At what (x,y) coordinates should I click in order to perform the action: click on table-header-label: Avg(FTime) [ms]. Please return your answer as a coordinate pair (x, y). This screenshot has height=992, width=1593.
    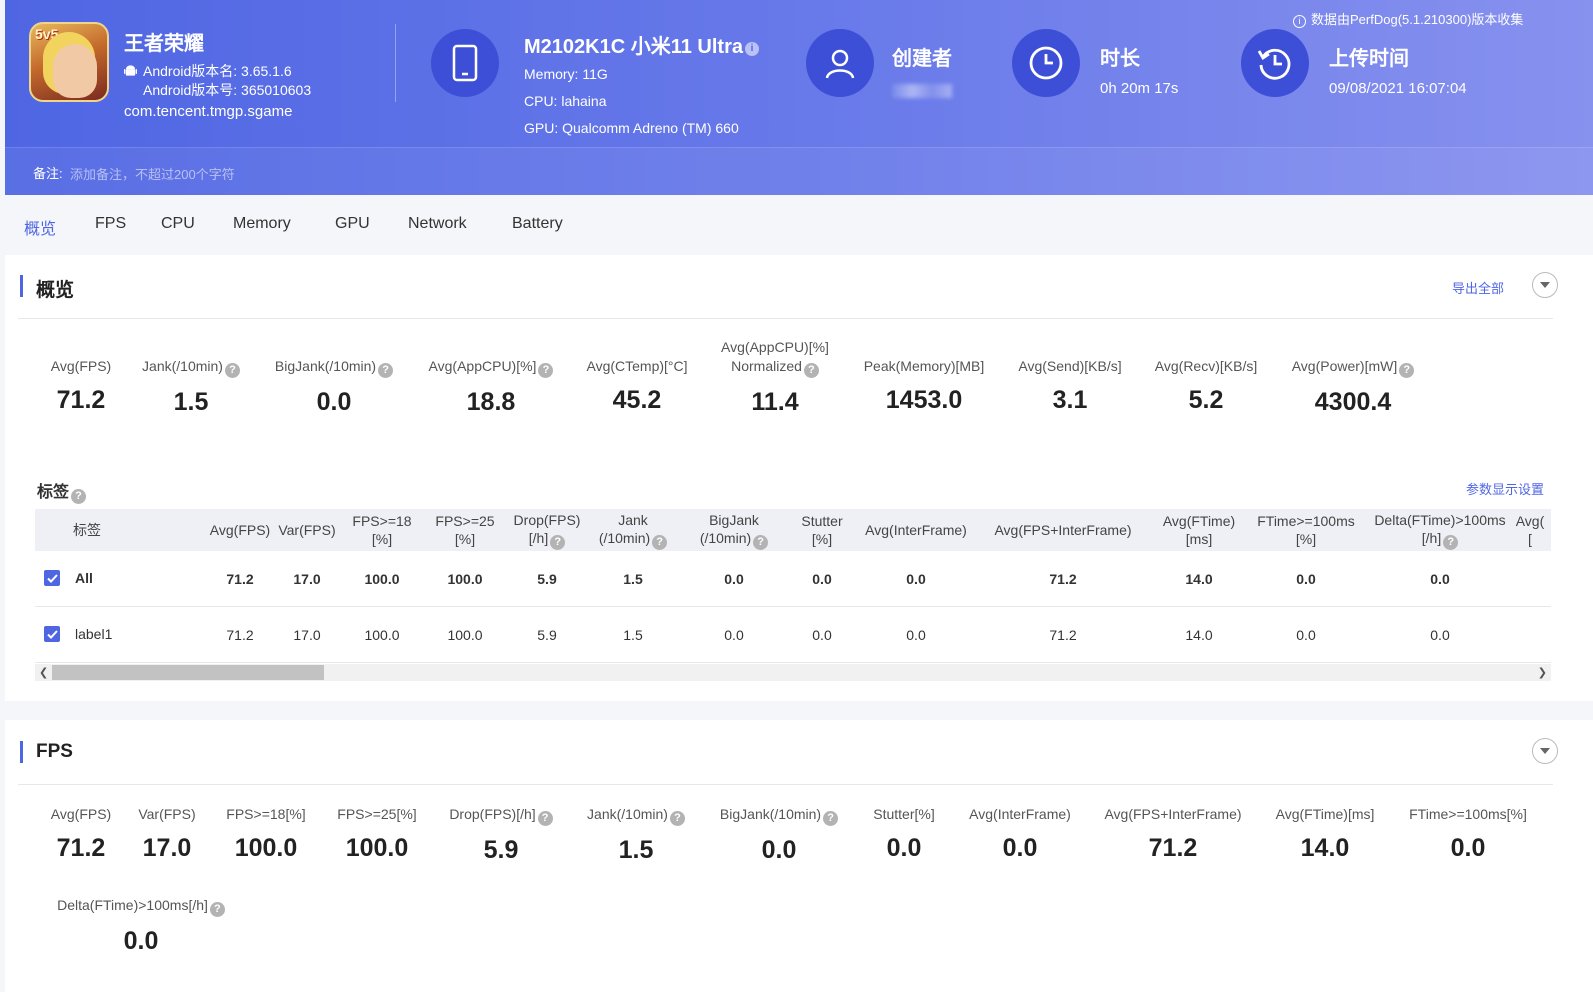
    Looking at the image, I should click on (1199, 530).